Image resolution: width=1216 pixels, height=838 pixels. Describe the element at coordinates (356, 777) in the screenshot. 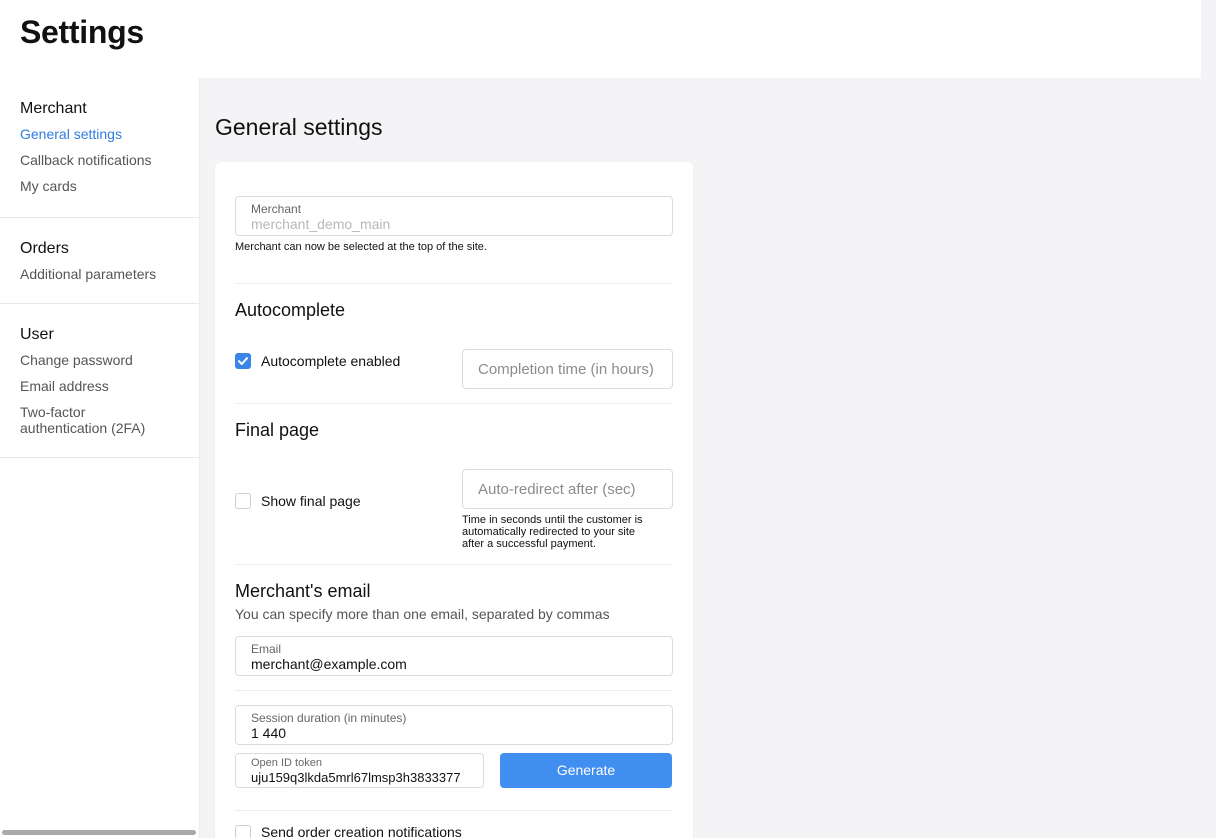

I see `openid-token-value: uju159q3lkda5mrl67lmsp3h3833377` at that location.